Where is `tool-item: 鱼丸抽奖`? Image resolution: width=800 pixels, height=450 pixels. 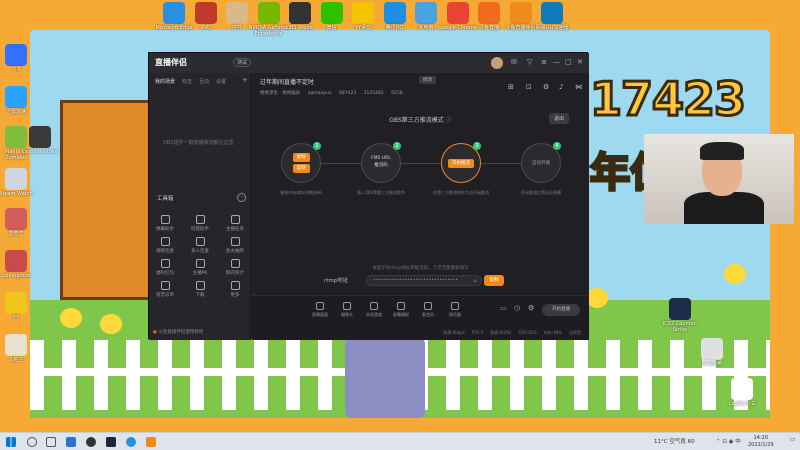
tool-item: 鱼丸抽奖 is located at coordinates (235, 245).